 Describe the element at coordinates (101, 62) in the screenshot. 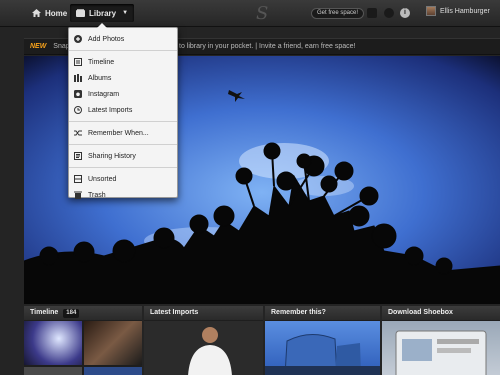

I see `menu-item-label: Timeline` at that location.